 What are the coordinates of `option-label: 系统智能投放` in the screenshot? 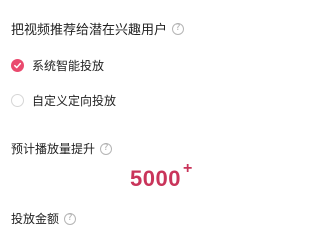 It's located at (68, 66).